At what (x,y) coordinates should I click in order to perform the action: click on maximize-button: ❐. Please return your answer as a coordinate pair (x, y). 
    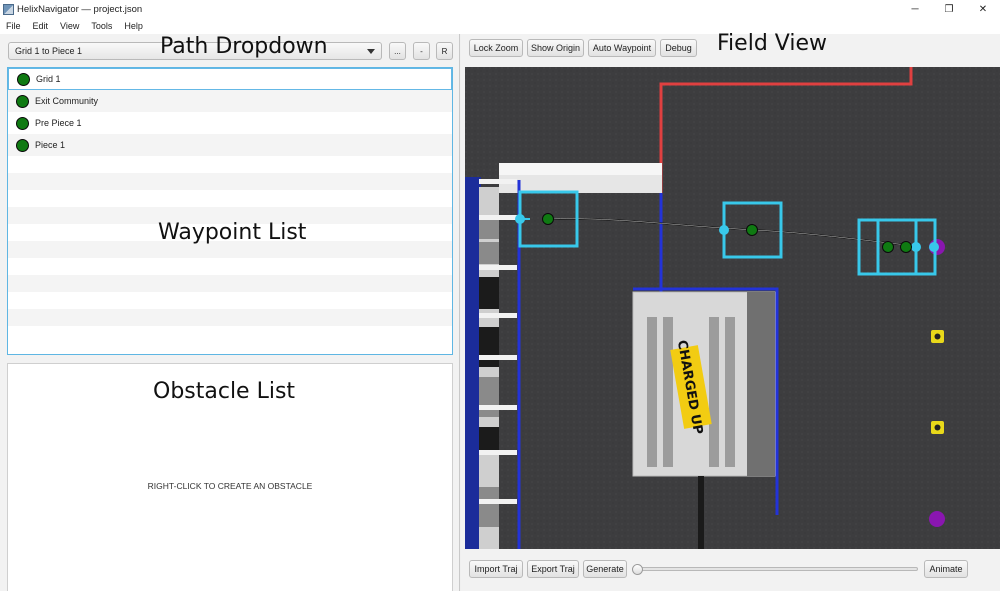
    Looking at the image, I should click on (949, 9).